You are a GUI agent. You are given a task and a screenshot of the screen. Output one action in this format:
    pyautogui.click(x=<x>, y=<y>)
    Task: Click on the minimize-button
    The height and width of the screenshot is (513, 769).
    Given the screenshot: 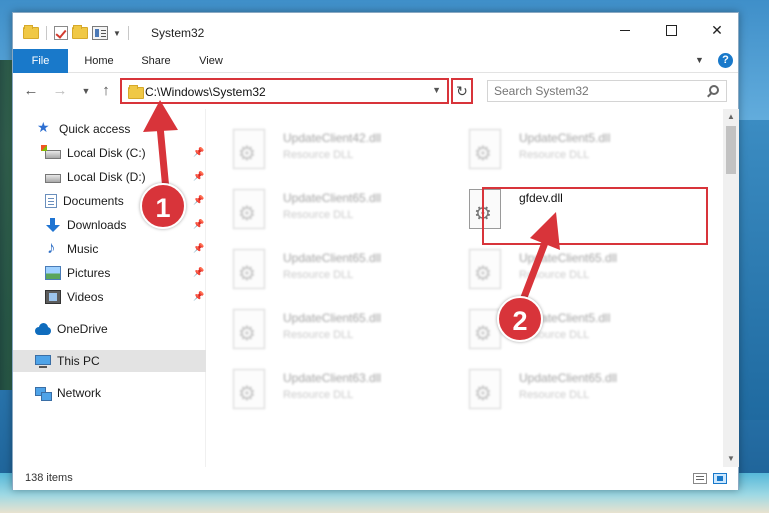 What is the action you would take?
    pyautogui.click(x=625, y=30)
    